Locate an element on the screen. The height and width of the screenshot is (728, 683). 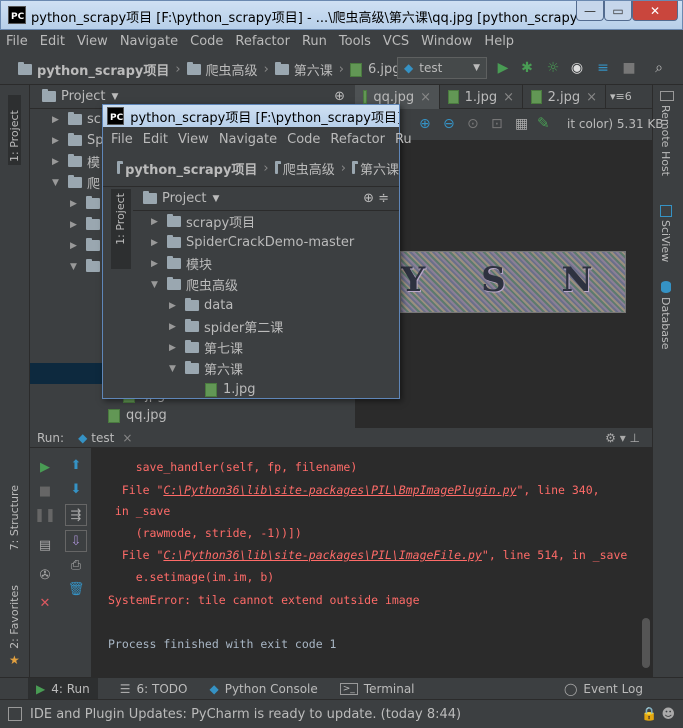
file-row: qq.jpg is located at coordinates (137, 415).